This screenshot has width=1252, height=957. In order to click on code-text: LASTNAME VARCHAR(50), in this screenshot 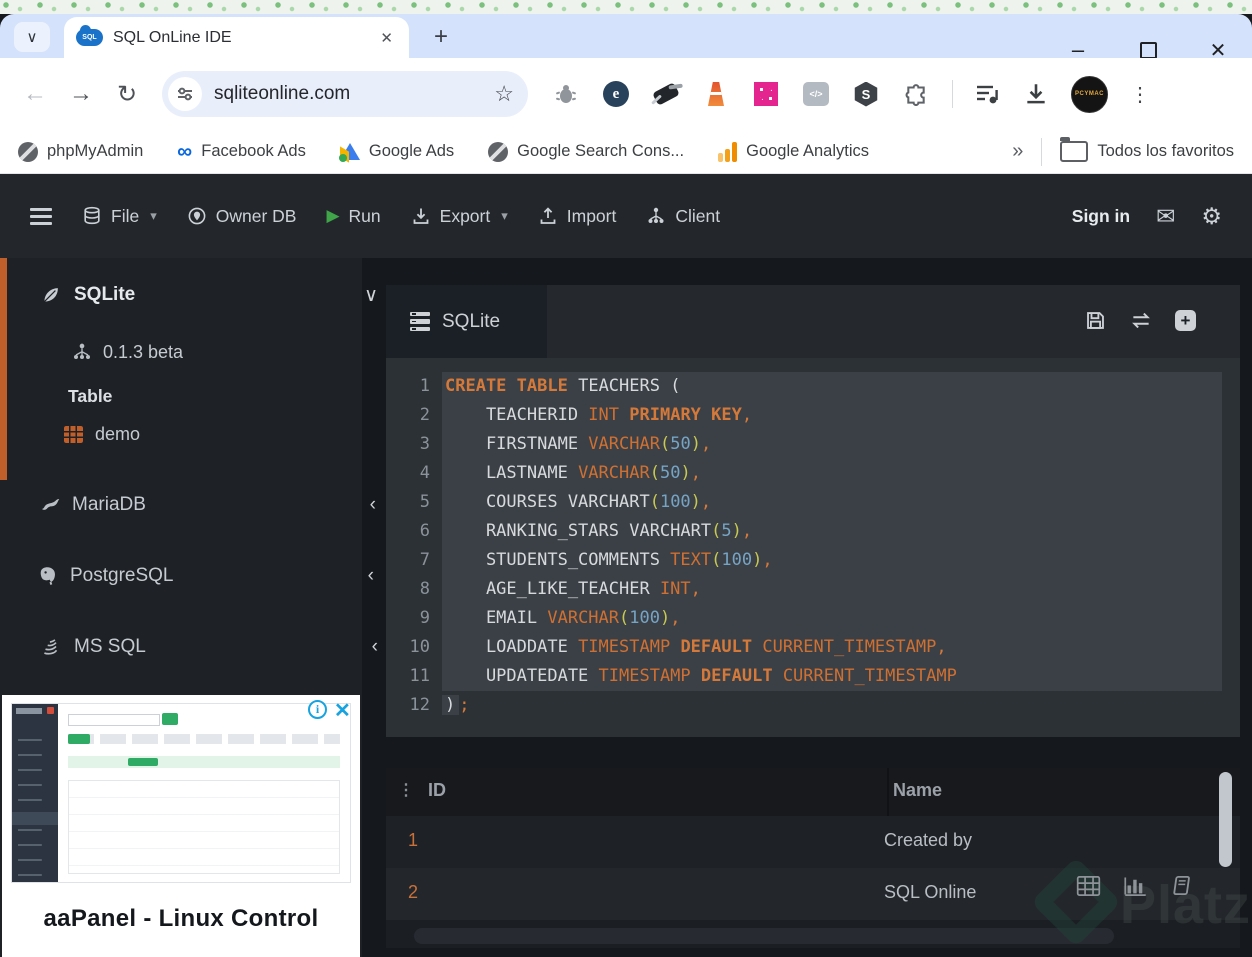, I will do `click(832, 473)`.